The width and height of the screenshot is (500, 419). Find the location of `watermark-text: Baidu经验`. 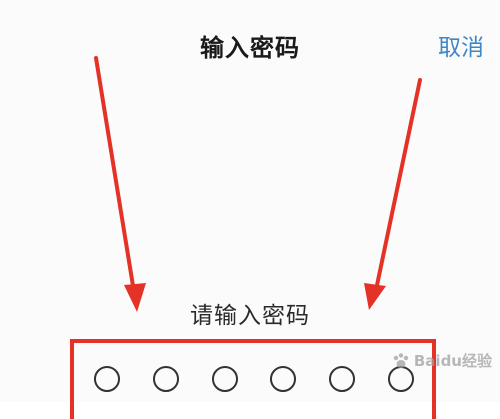

watermark-text: Baidu经验 is located at coordinates (452, 361).